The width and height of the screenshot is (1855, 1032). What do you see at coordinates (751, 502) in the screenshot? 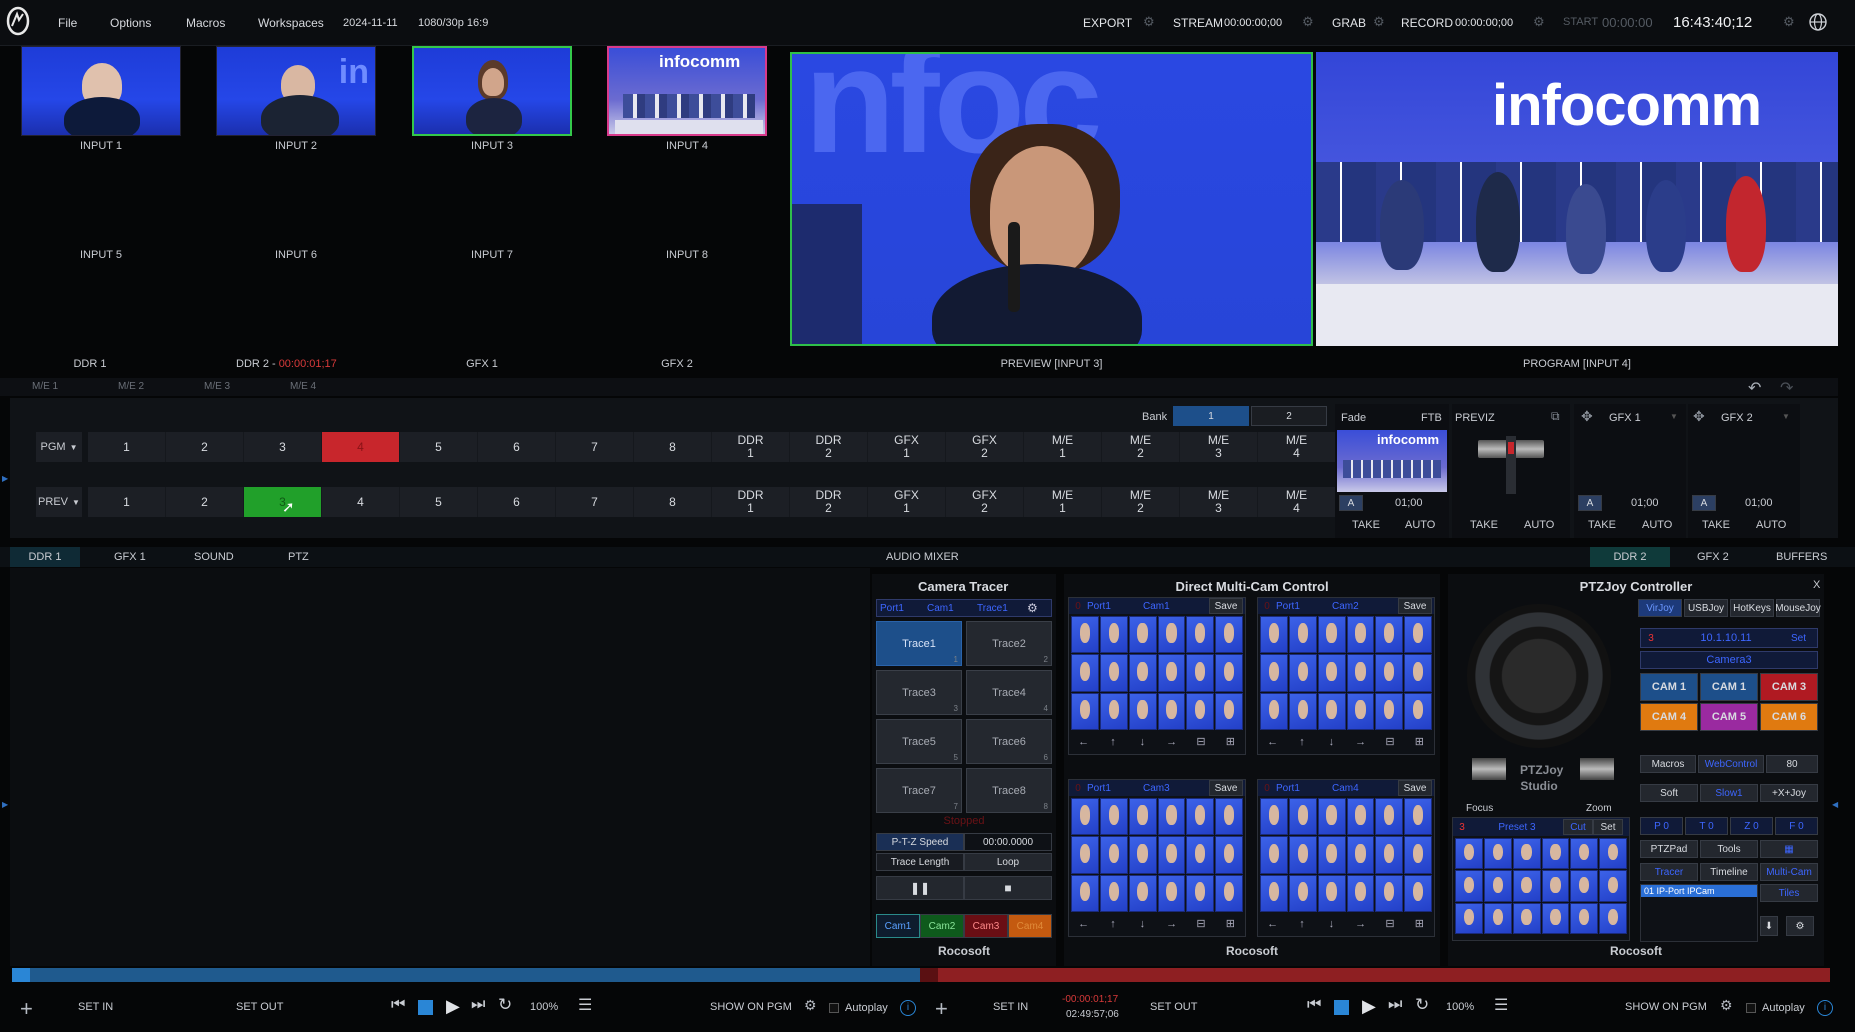
I see `prev-button-ddr1: DDR 1` at bounding box center [751, 502].